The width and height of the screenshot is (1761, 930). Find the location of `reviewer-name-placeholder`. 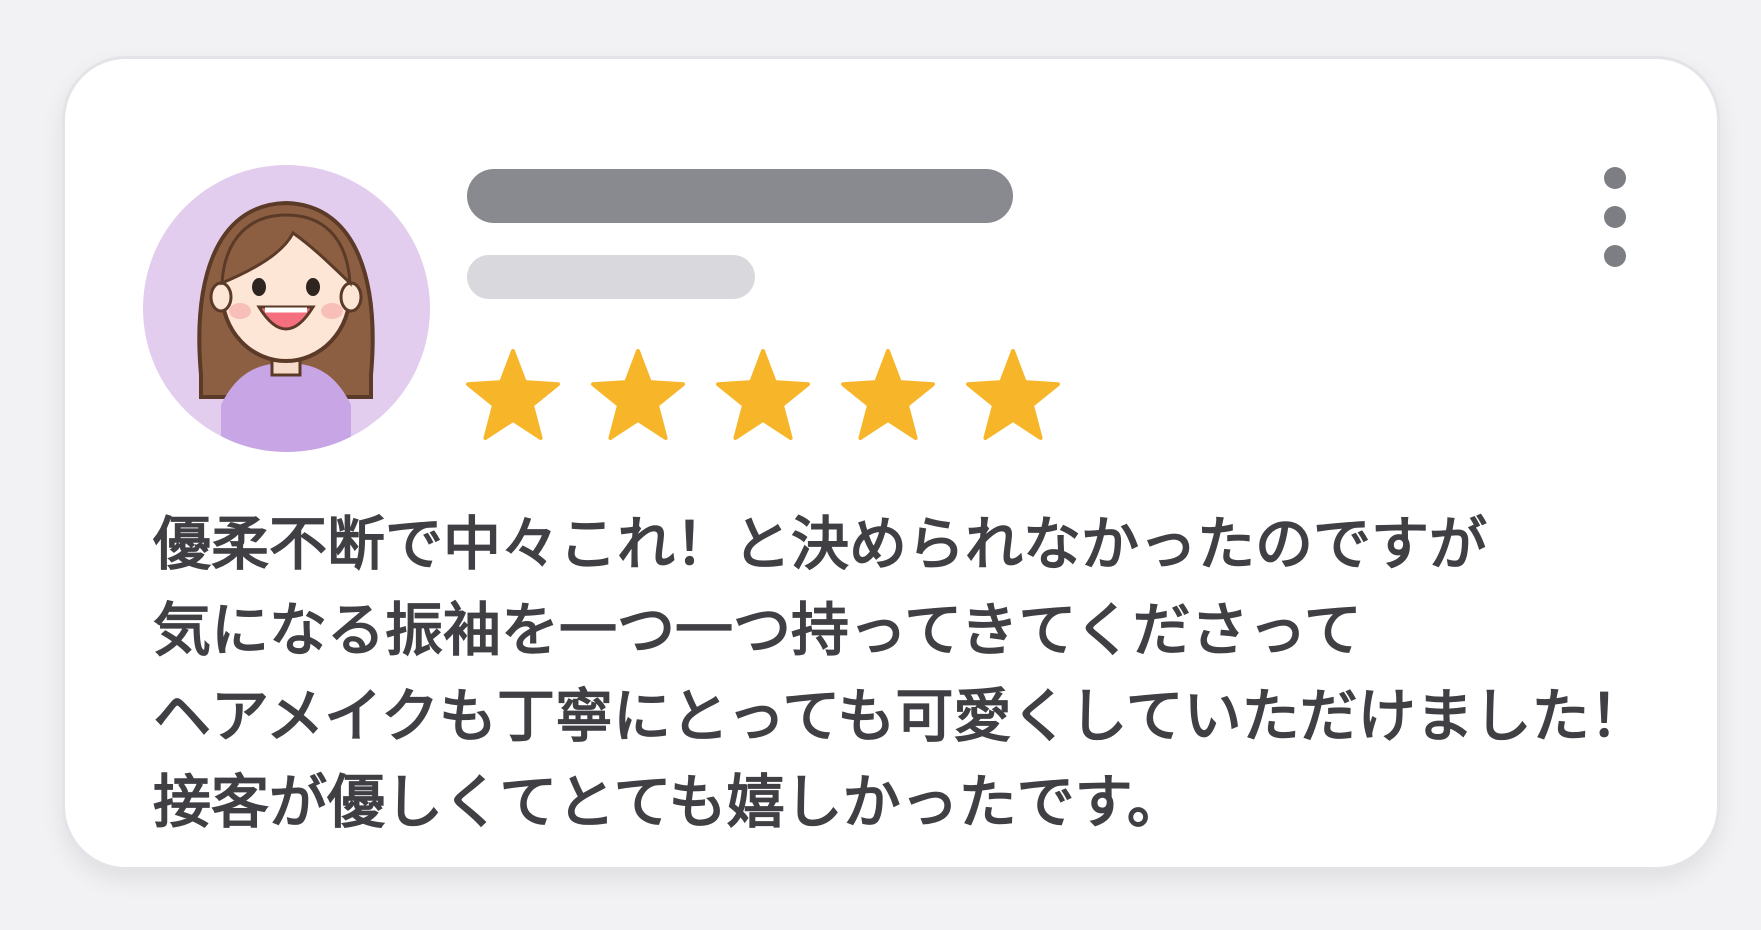

reviewer-name-placeholder is located at coordinates (740, 196).